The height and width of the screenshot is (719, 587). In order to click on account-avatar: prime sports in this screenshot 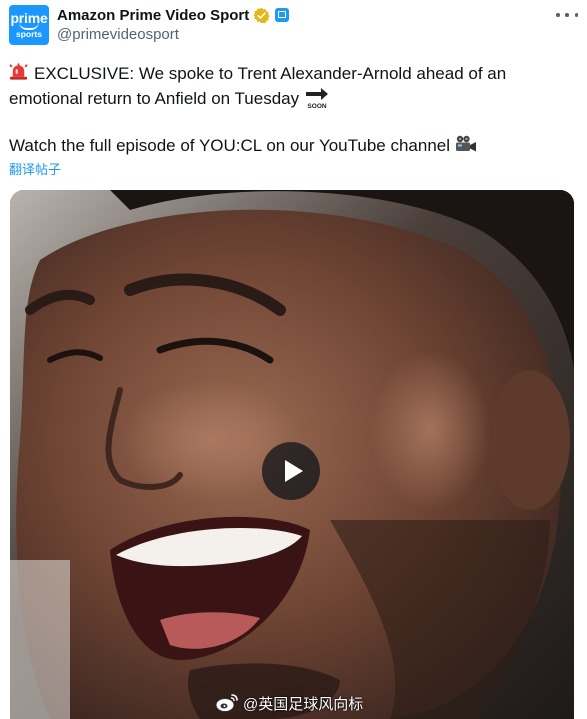, I will do `click(29, 25)`.